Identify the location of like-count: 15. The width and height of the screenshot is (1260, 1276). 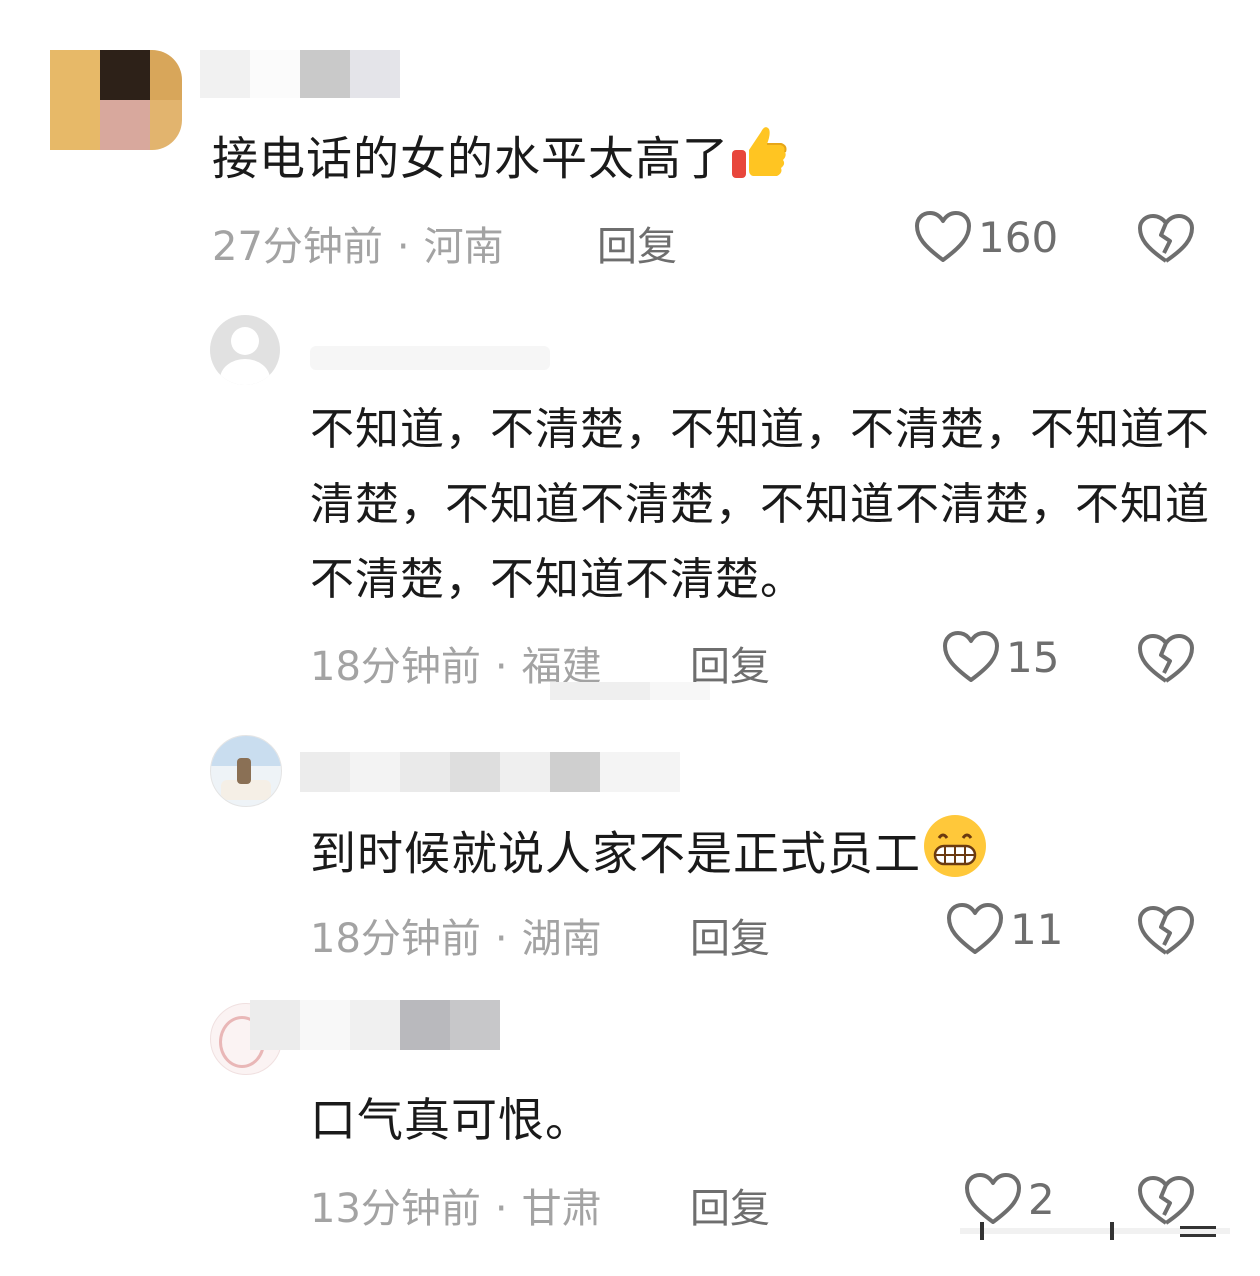
(1033, 657).